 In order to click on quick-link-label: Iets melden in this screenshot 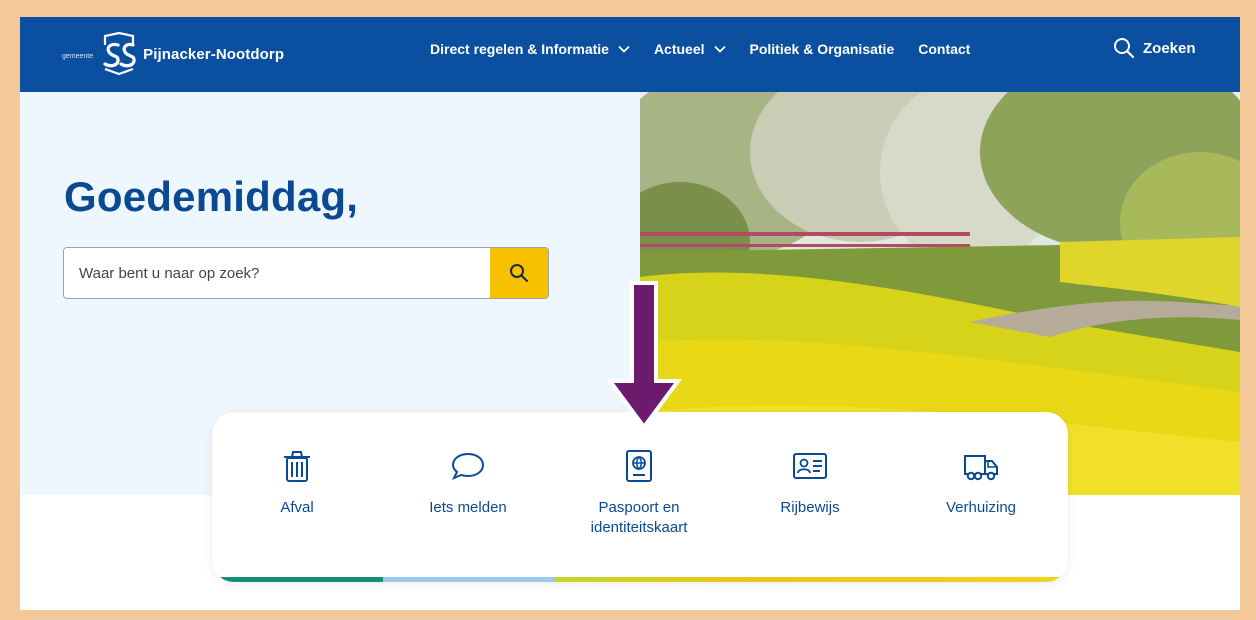, I will do `click(468, 507)`.